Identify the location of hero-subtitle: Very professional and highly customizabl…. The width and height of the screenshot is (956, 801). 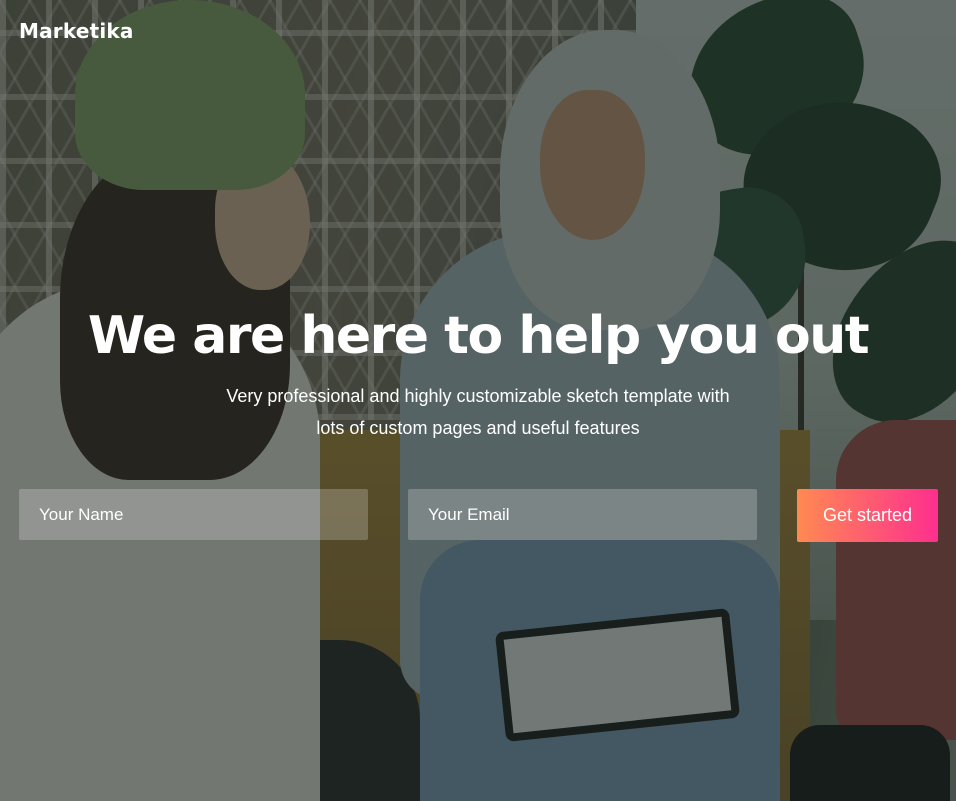
(478, 412).